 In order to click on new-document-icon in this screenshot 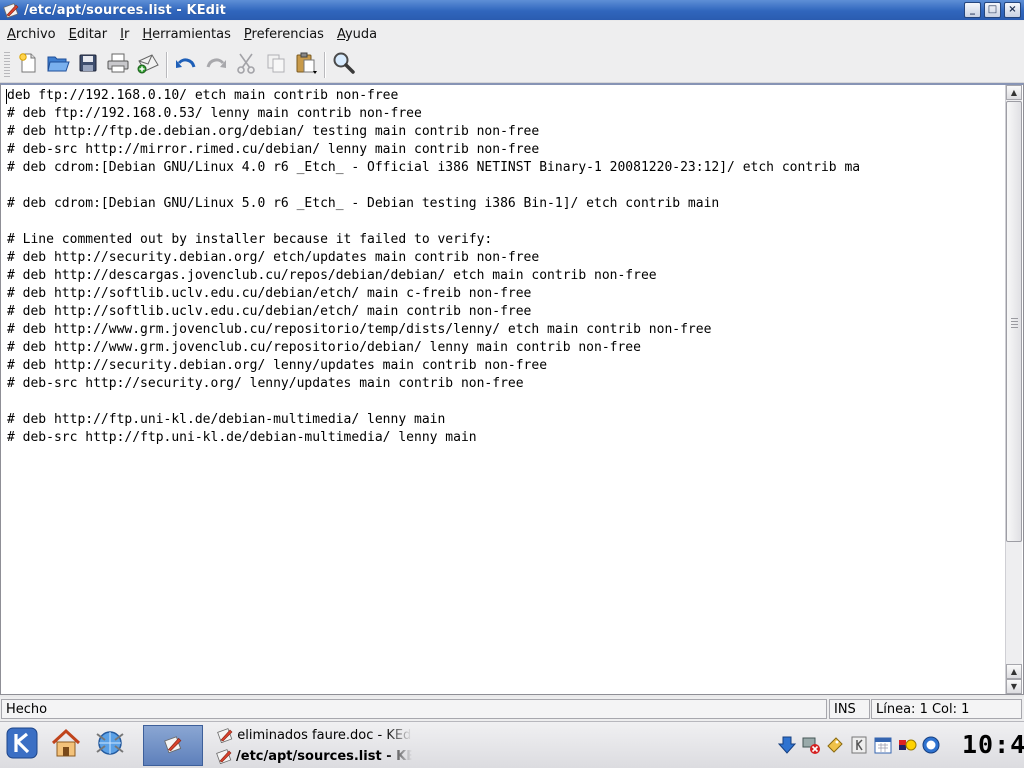, I will do `click(28, 65)`.